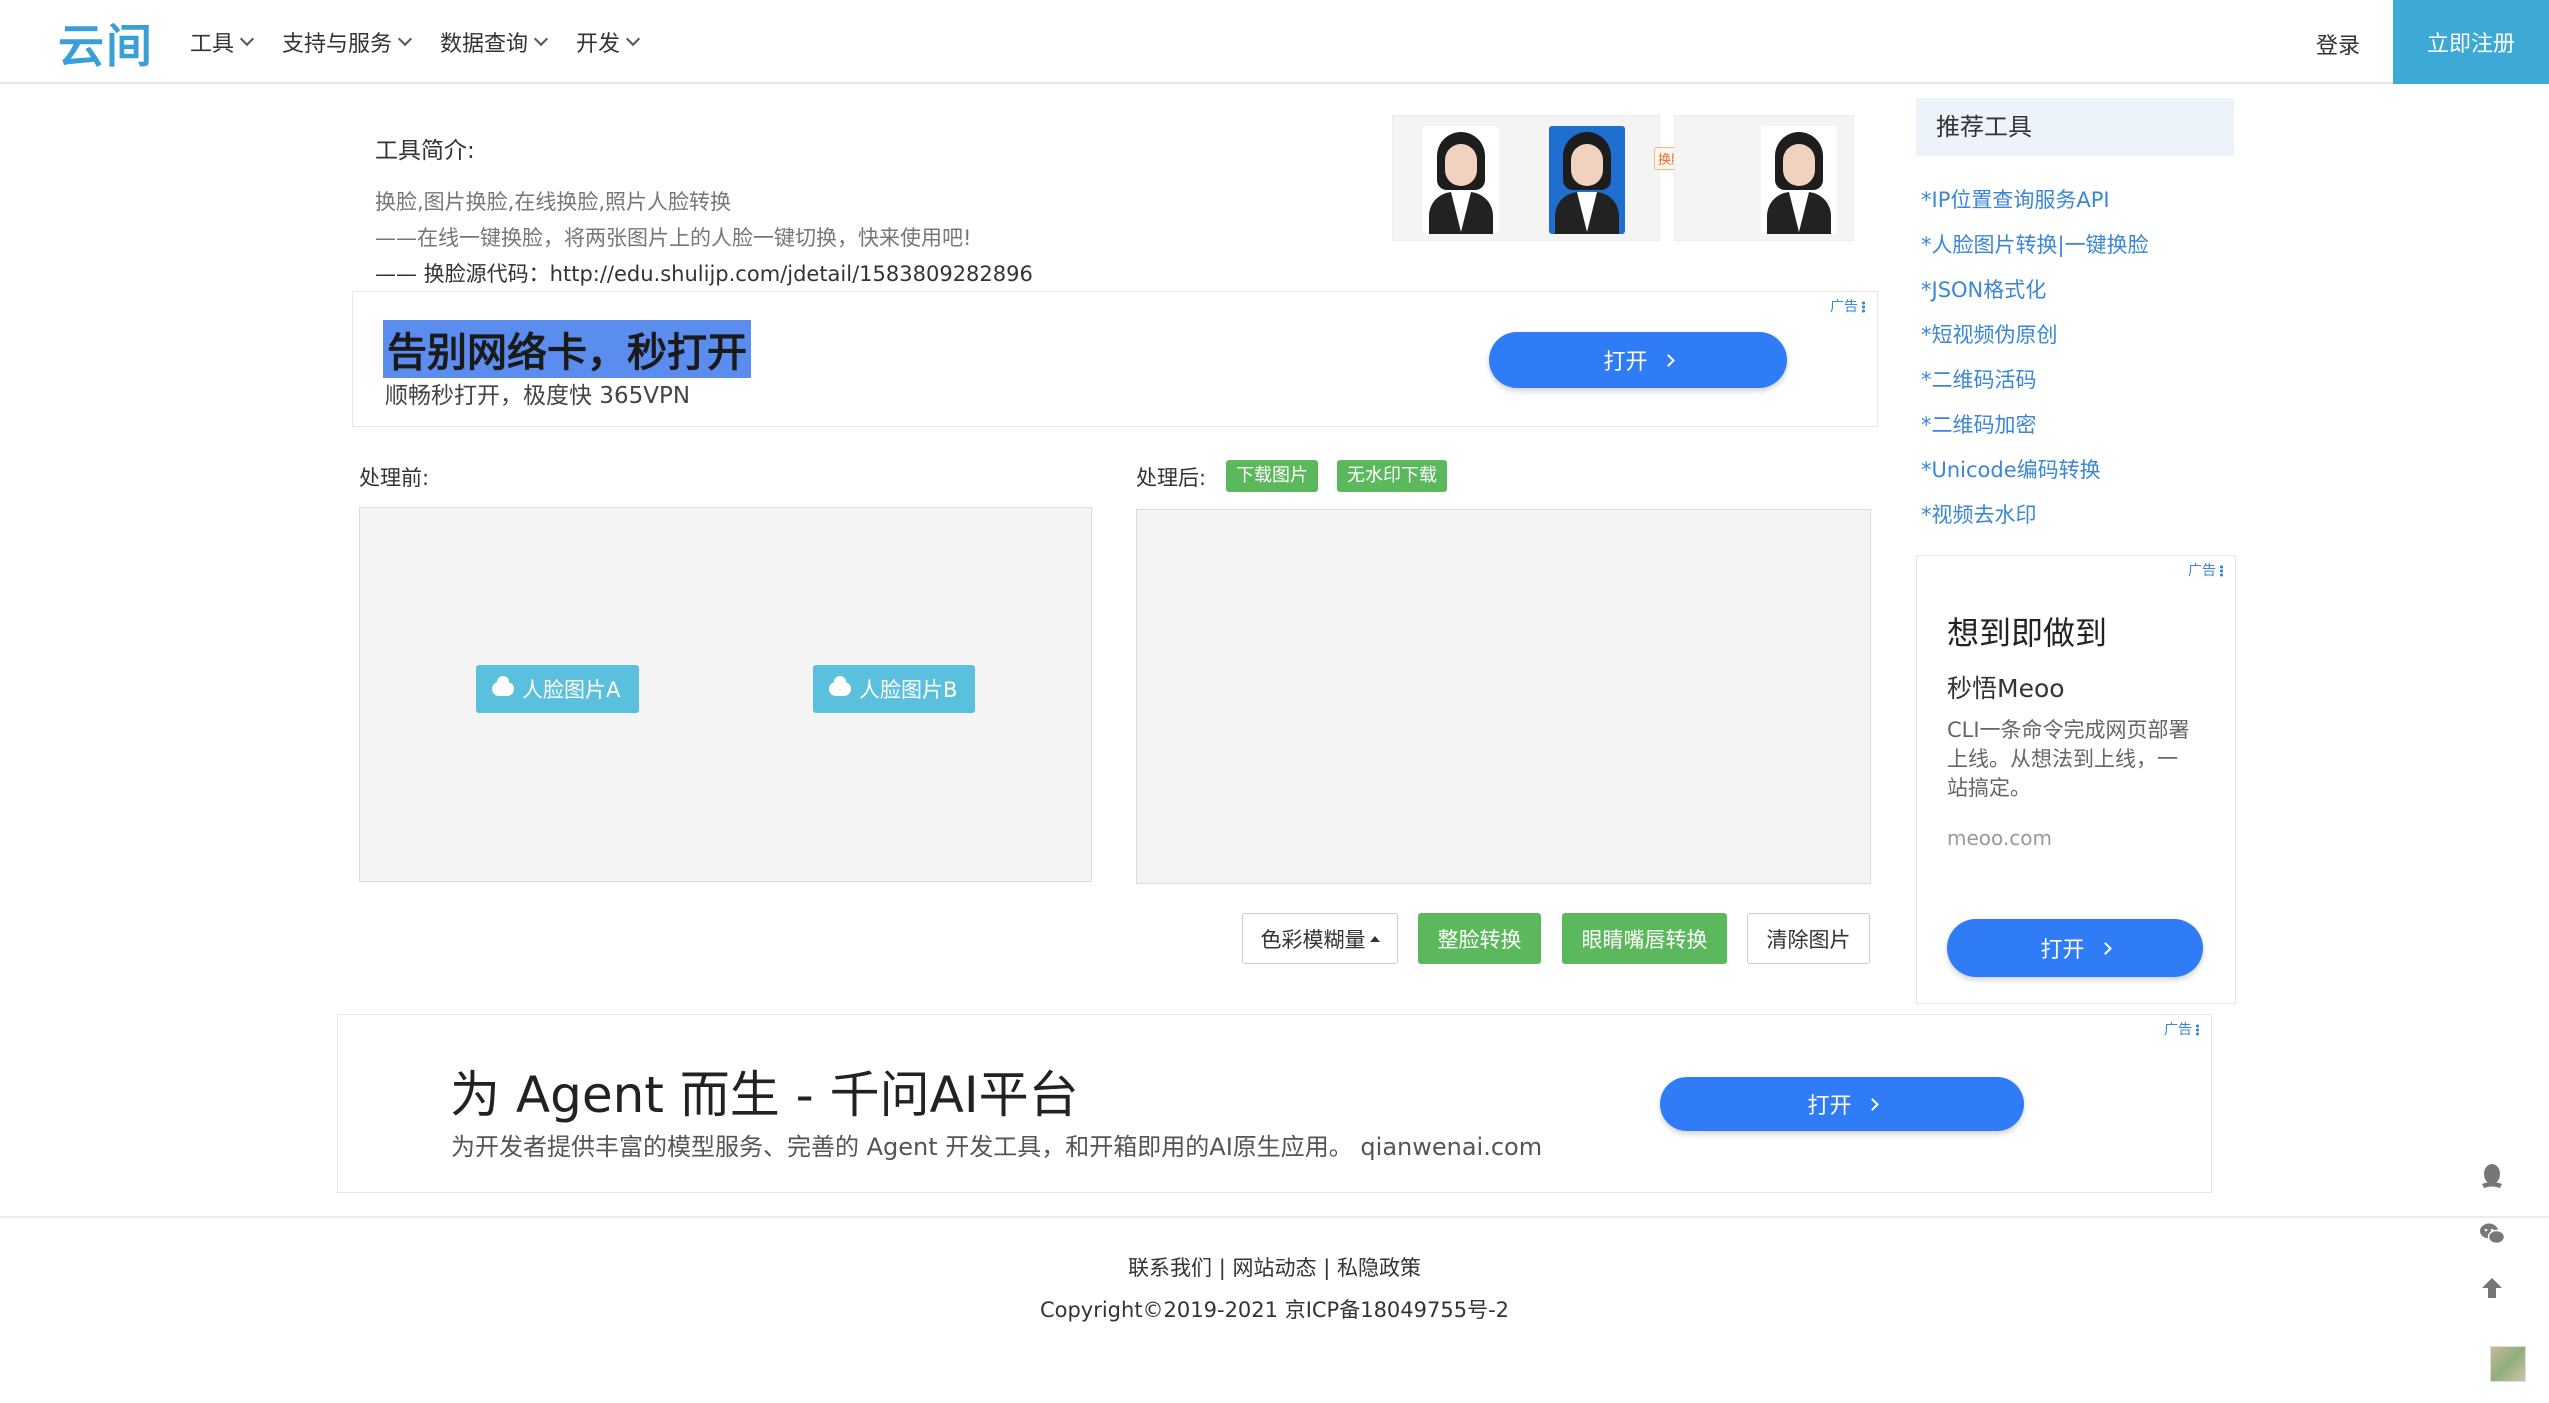 The height and width of the screenshot is (1403, 2549). Describe the element at coordinates (394, 478) in the screenshot. I see `before-label: 处理前:` at that location.